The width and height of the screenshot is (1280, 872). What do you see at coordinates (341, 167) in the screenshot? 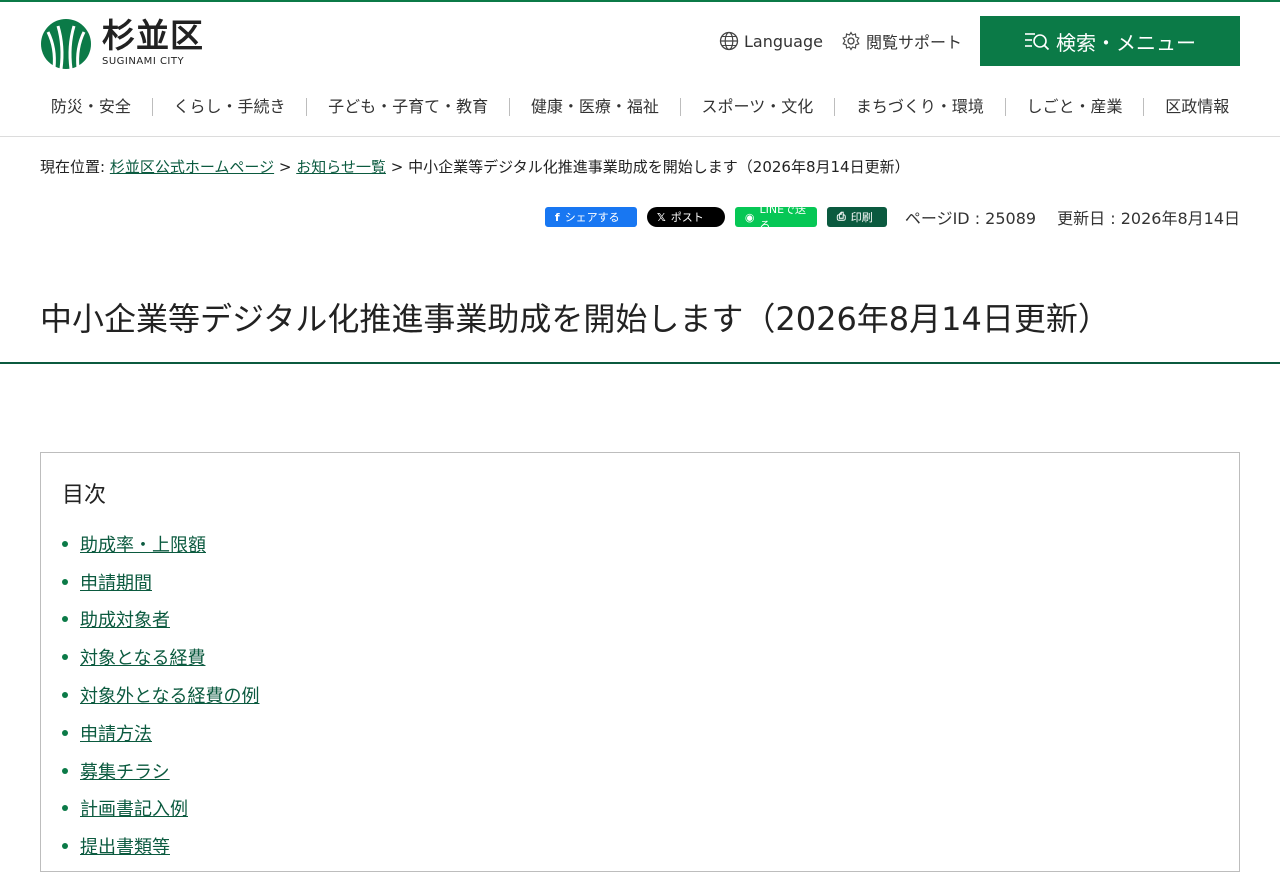
I see `breadcrumb-parent-link: お知らせ一覧` at bounding box center [341, 167].